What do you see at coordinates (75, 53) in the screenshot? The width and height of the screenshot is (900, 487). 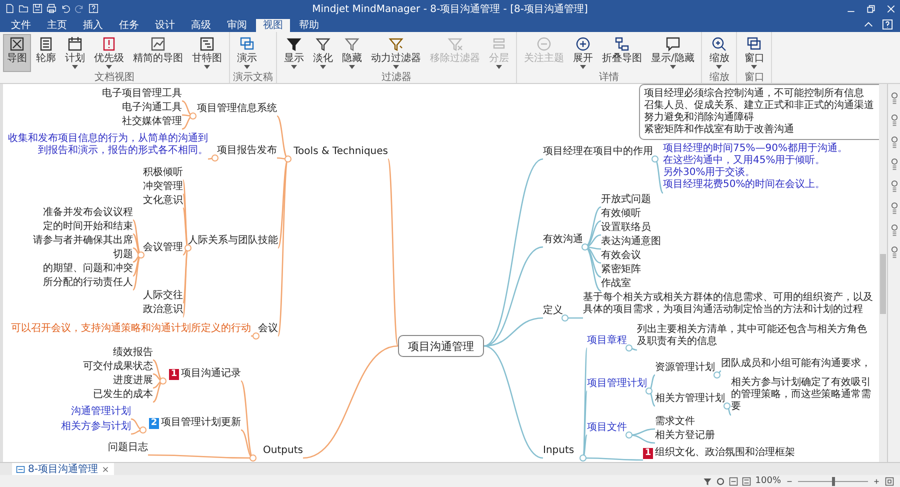 I see `ribbon-button: 计划` at bounding box center [75, 53].